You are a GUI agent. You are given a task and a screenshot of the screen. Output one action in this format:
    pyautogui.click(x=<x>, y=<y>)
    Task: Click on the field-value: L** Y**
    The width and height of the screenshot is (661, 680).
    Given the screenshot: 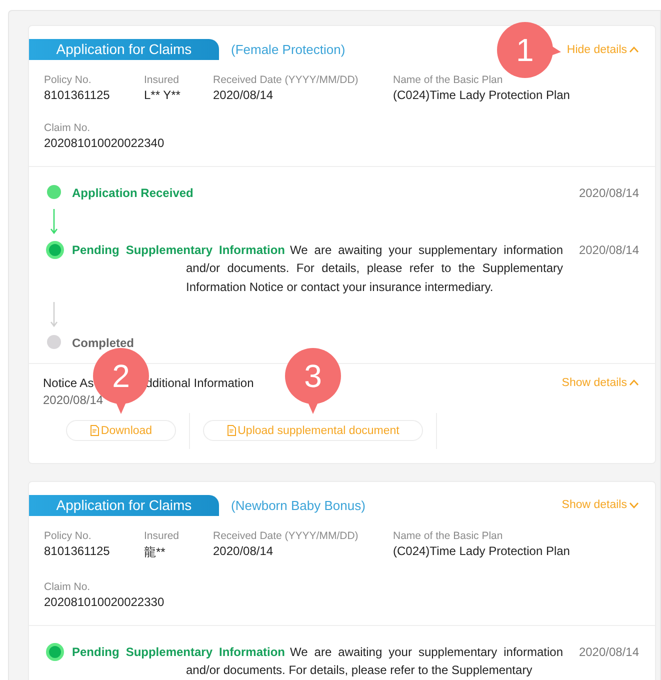 What is the action you would take?
    pyautogui.click(x=163, y=95)
    